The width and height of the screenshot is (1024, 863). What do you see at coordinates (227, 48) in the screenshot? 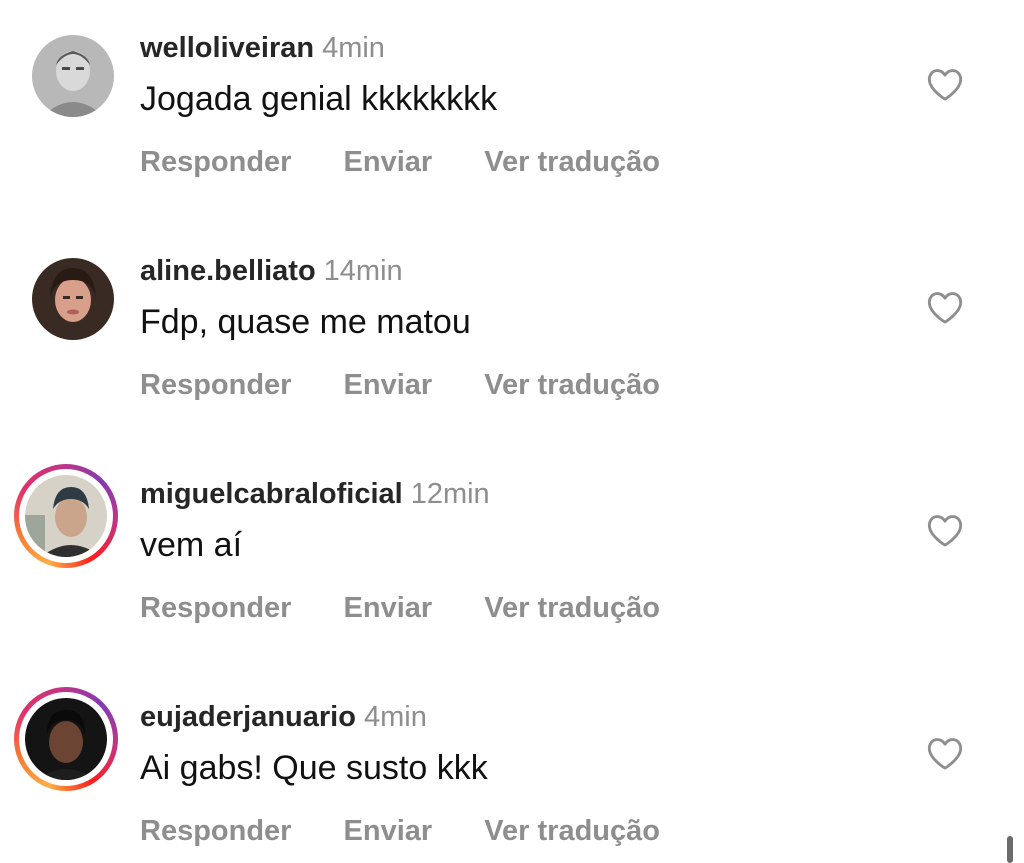
I see `username-text: welloliveiran` at bounding box center [227, 48].